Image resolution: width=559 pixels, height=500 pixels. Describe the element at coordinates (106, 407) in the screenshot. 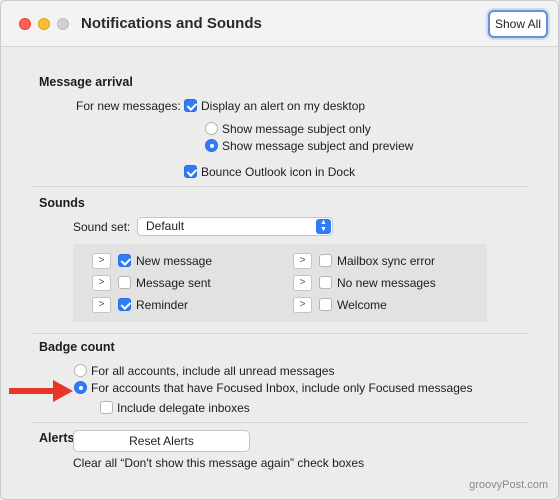

I see `delegate-inboxes-checkbox` at that location.